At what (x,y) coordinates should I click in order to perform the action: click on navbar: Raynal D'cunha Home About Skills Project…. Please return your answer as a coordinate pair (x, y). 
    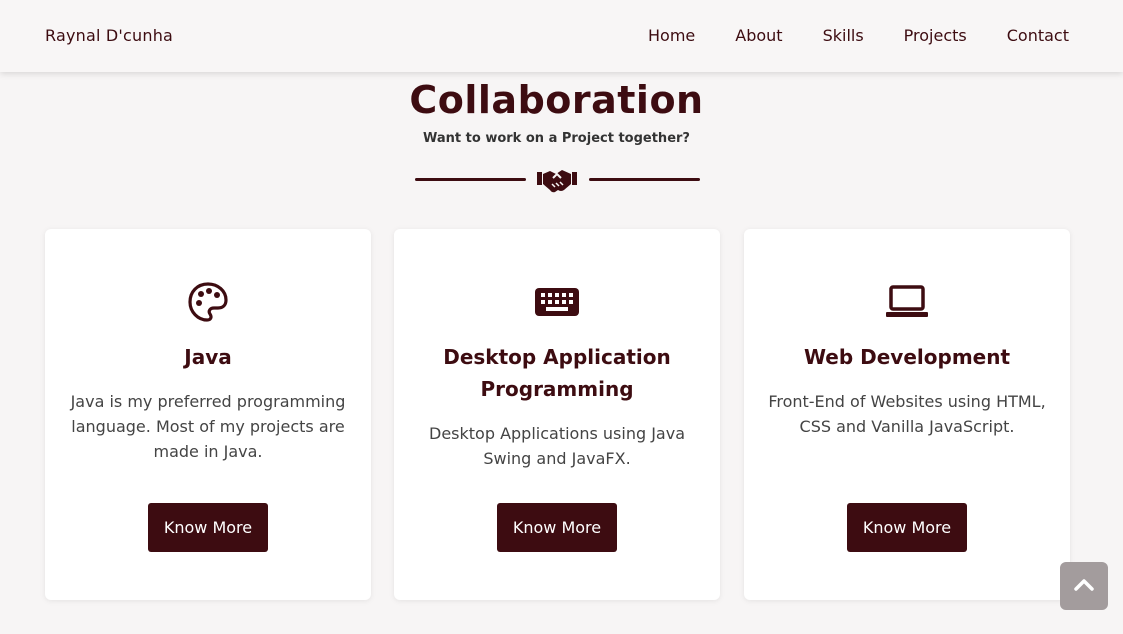
    Looking at the image, I should click on (561, 36).